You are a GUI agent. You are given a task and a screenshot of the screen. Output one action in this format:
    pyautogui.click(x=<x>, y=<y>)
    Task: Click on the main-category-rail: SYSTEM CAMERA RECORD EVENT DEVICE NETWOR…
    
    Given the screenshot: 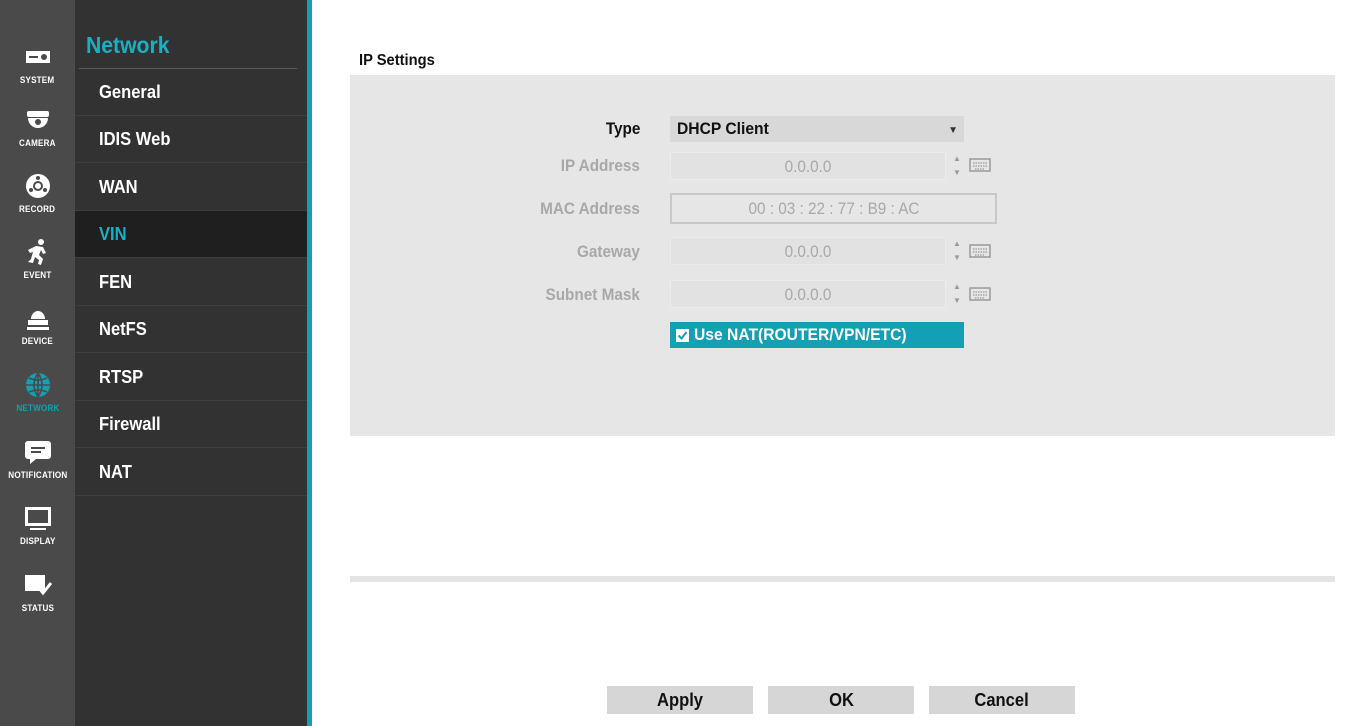 What is the action you would take?
    pyautogui.click(x=37, y=363)
    